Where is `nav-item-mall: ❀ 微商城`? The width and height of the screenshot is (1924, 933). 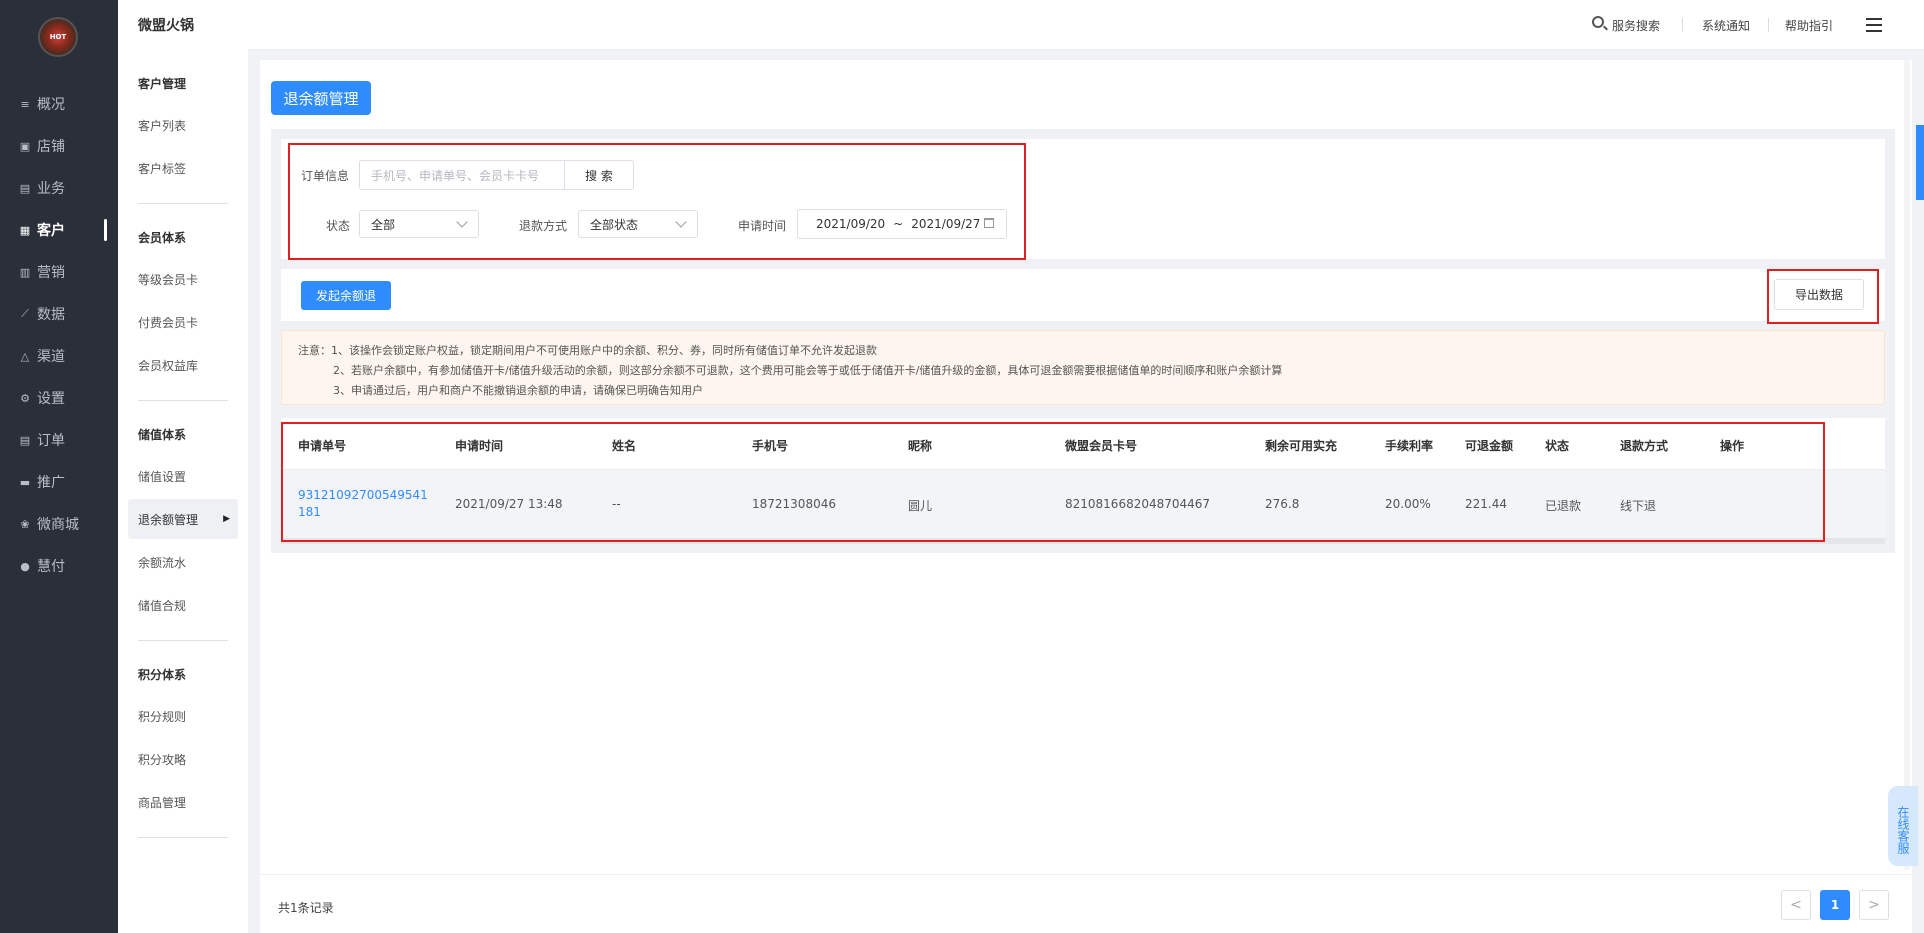 nav-item-mall: ❀ 微商城 is located at coordinates (68, 524).